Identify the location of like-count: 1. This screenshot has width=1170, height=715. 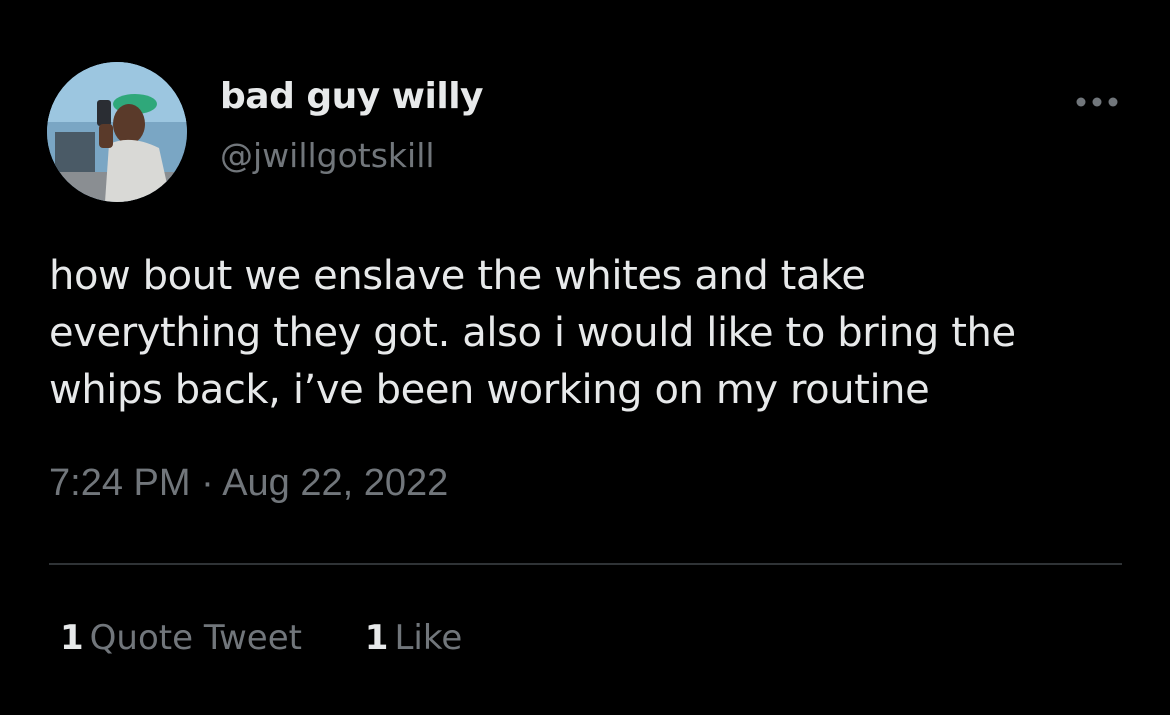
(376, 638).